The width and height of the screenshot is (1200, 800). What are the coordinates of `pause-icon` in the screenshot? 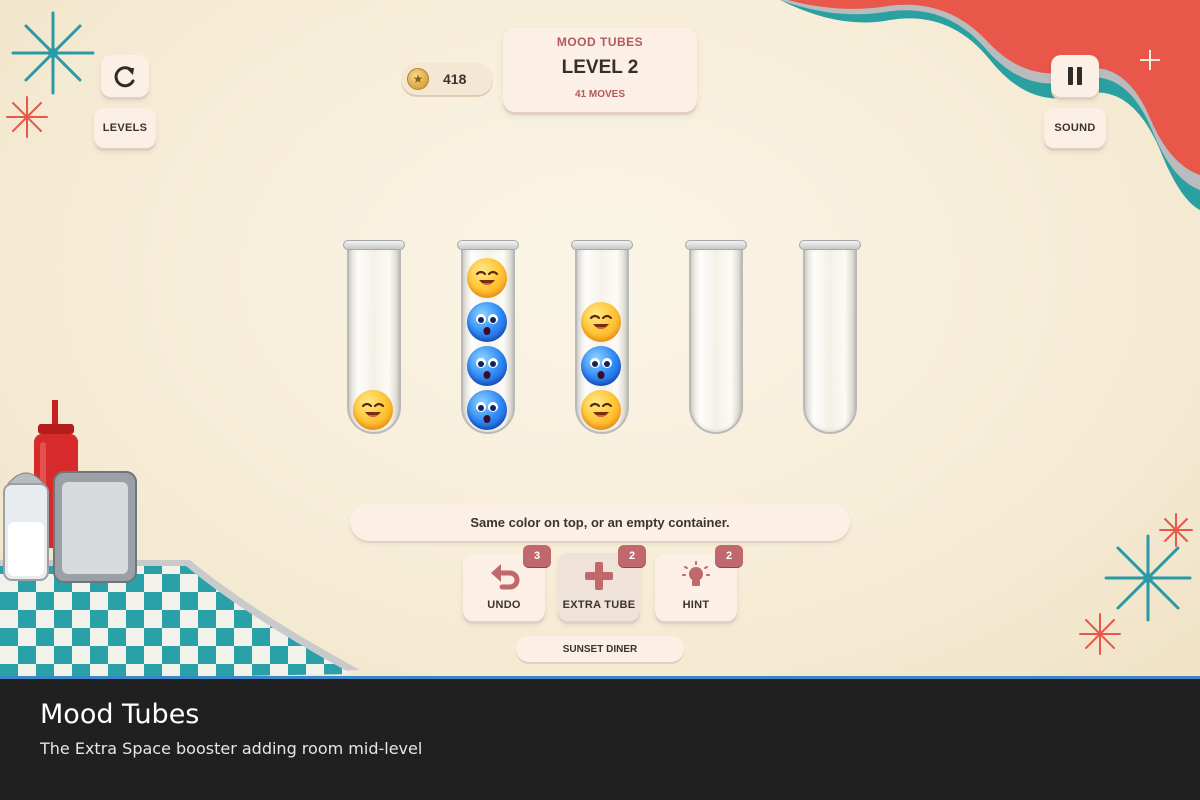 It's located at (1075, 76).